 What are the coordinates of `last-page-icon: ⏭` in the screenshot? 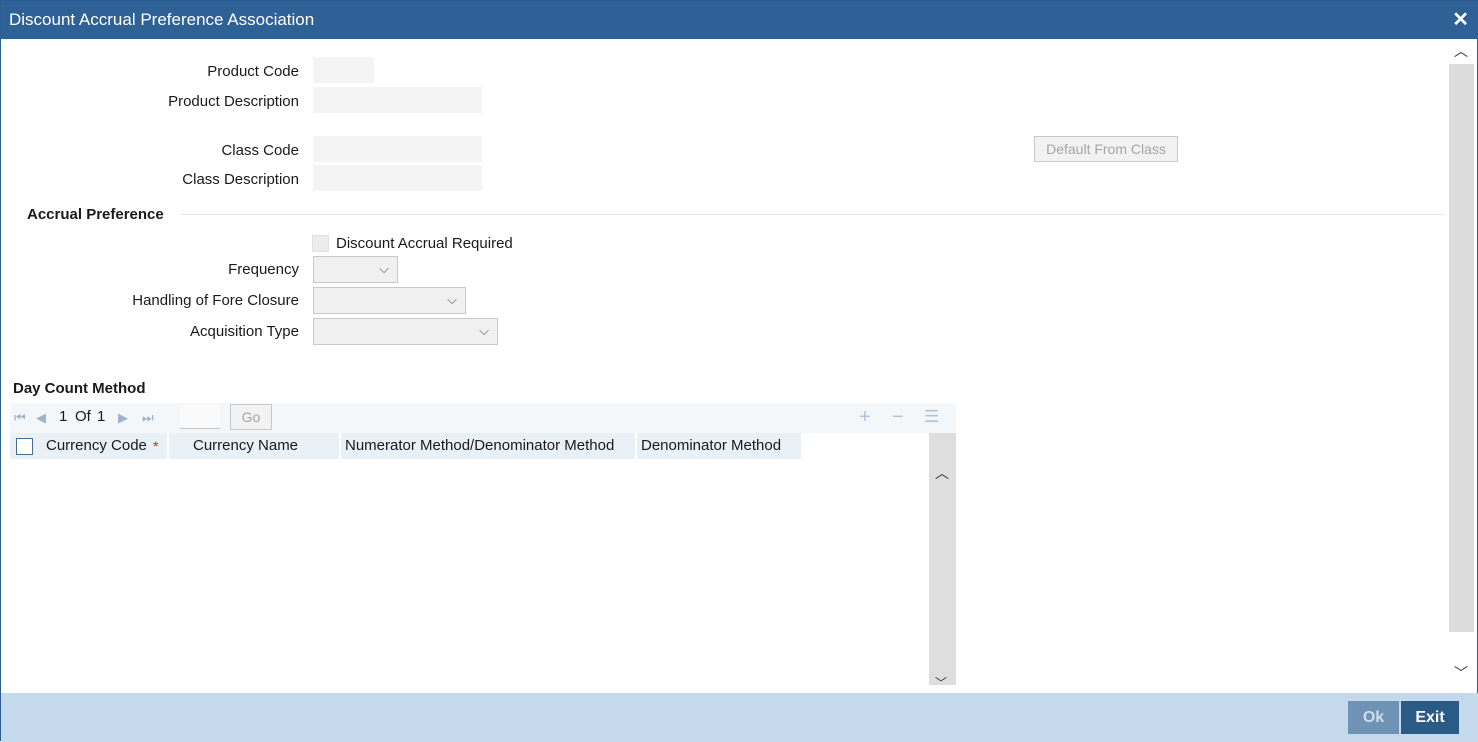 It's located at (148, 418).